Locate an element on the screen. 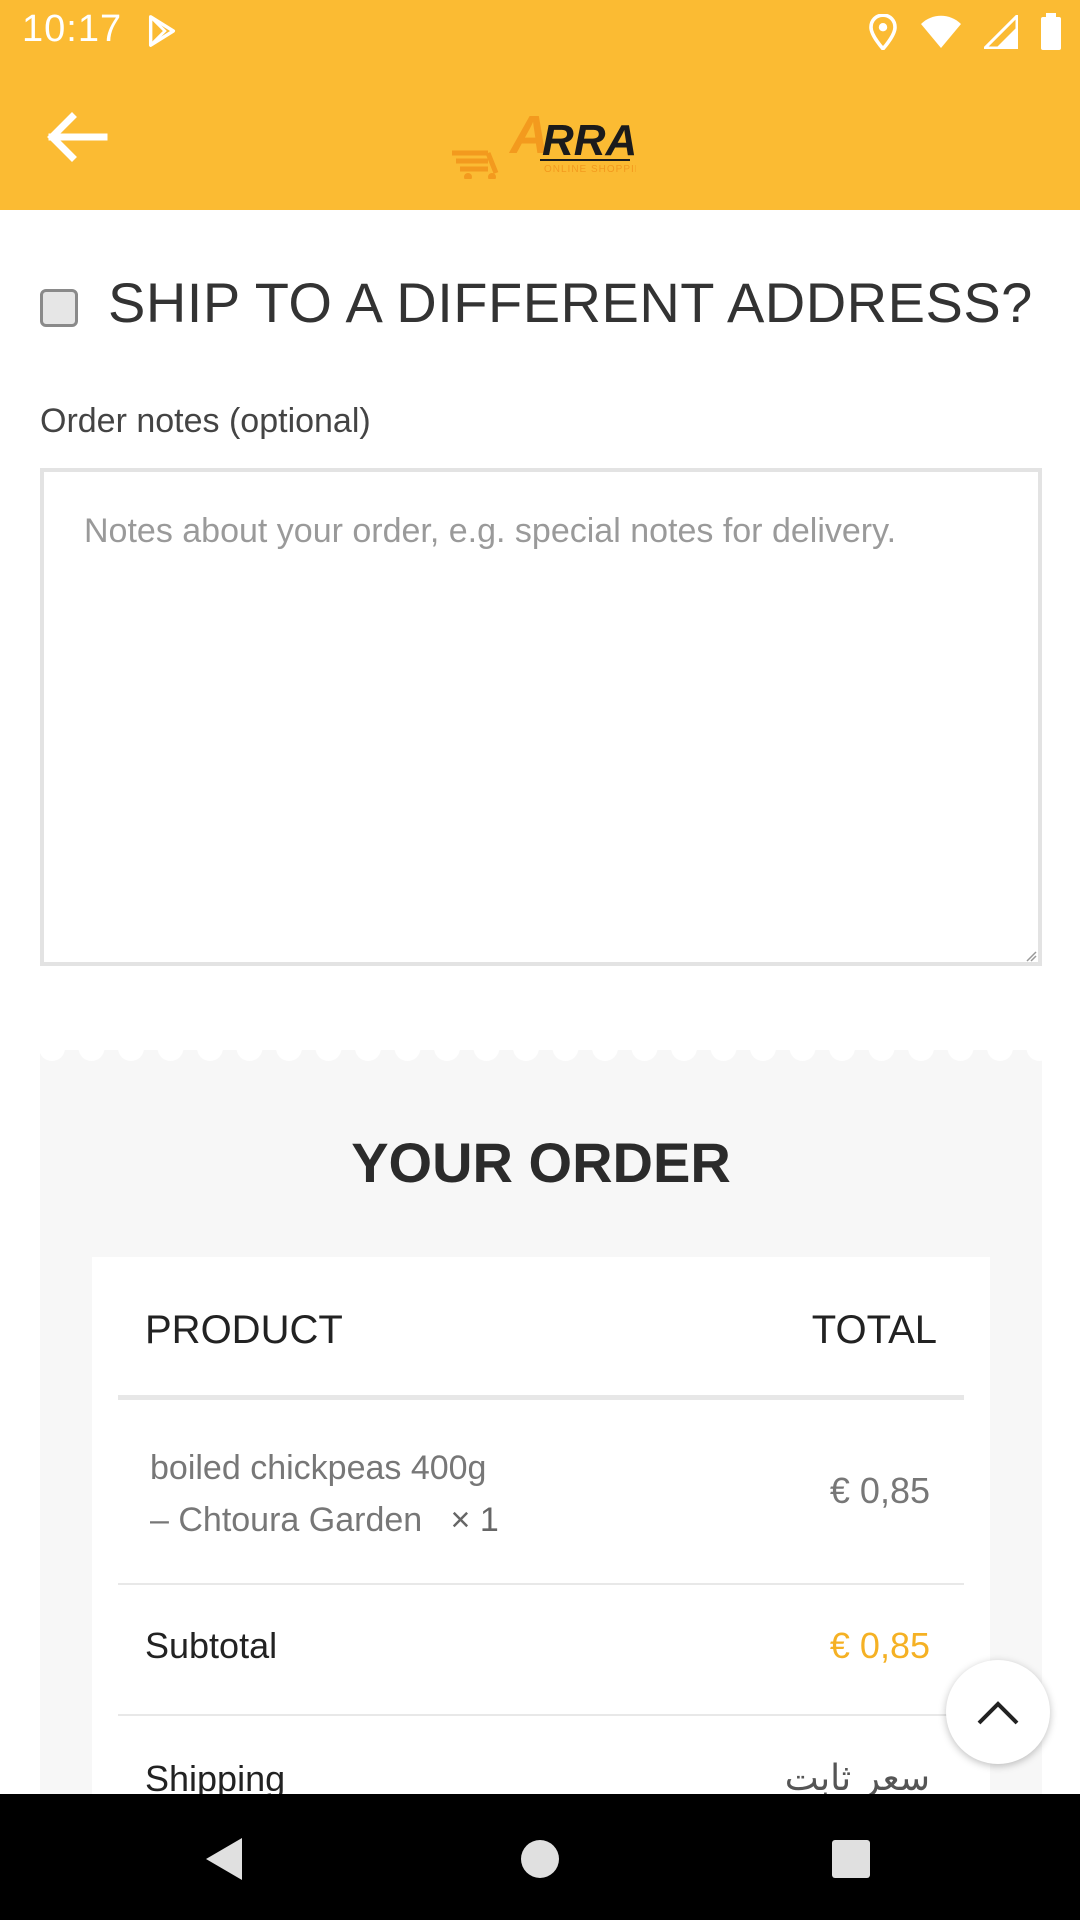 This screenshot has width=1080, height=1920. location-icon is located at coordinates (883, 32).